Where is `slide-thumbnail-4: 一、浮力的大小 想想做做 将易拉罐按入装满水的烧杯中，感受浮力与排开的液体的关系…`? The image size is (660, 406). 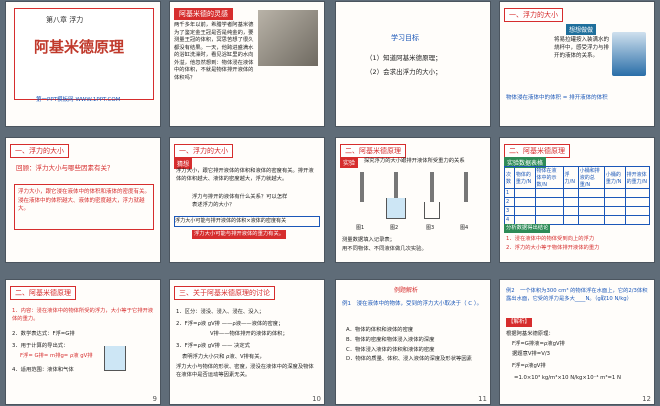 slide-thumbnail-4: 一、浮力的大小 想想做做 将易拉罐按入装满水的烧杯中，感受浮力与排开的液体的关系… is located at coordinates (577, 64).